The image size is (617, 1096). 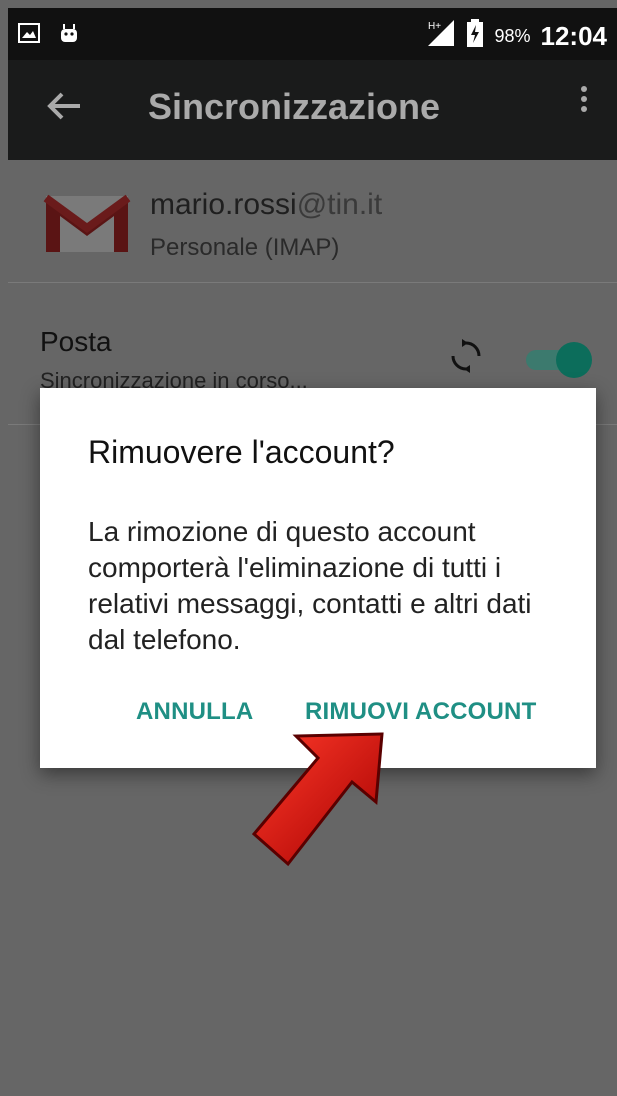 I want to click on cancel-button: ANNULLA, so click(x=194, y=712).